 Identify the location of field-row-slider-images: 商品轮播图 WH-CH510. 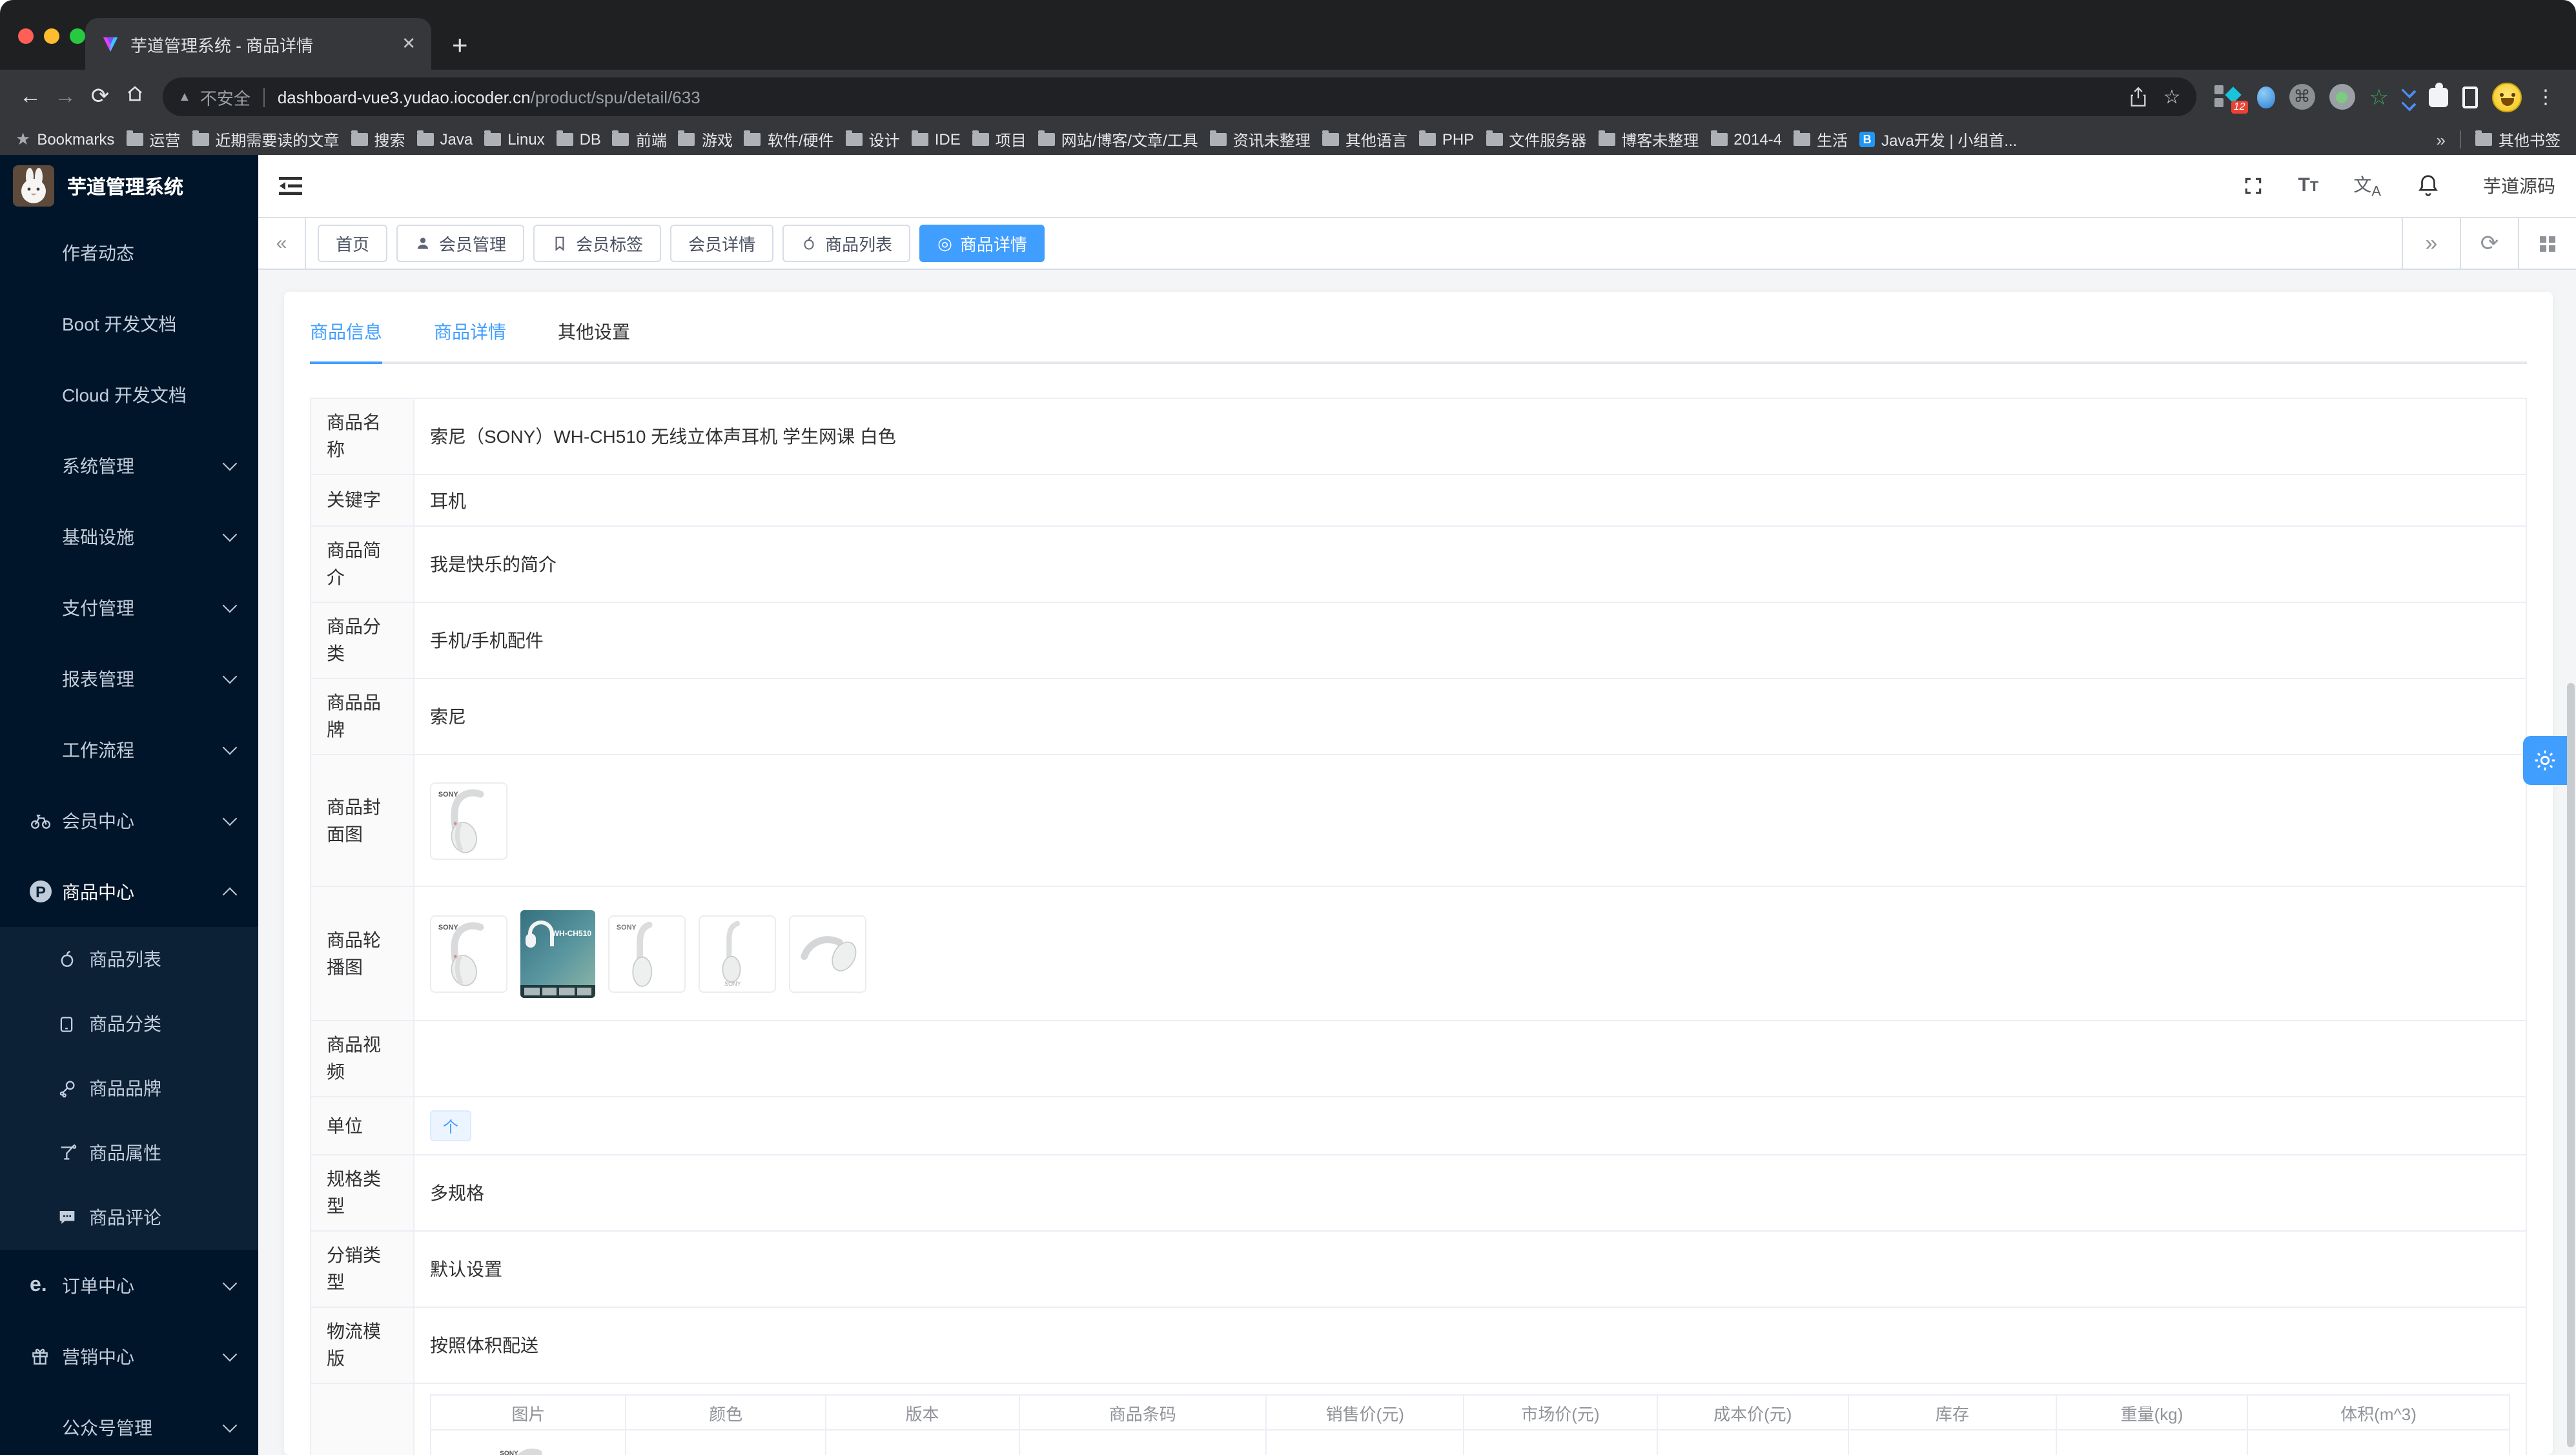
(1418, 954).